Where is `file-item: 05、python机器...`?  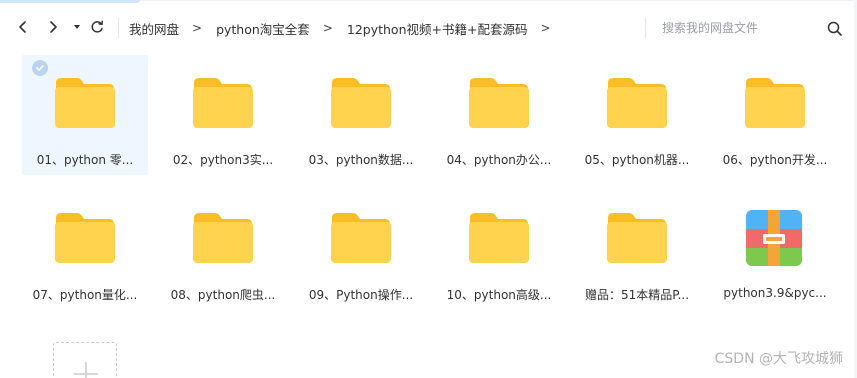 file-item: 05、python机器... is located at coordinates (637, 115).